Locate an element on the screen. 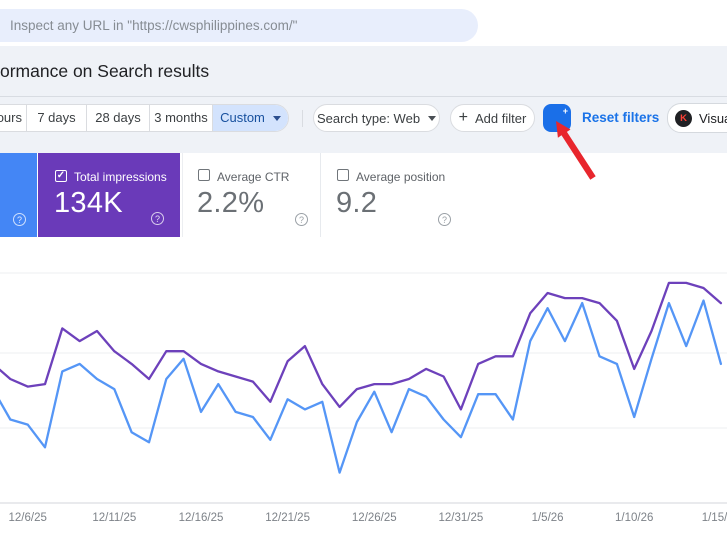 Image resolution: width=727 pixels, height=545 pixels. reset-filters-link: Reset filters is located at coordinates (620, 117).